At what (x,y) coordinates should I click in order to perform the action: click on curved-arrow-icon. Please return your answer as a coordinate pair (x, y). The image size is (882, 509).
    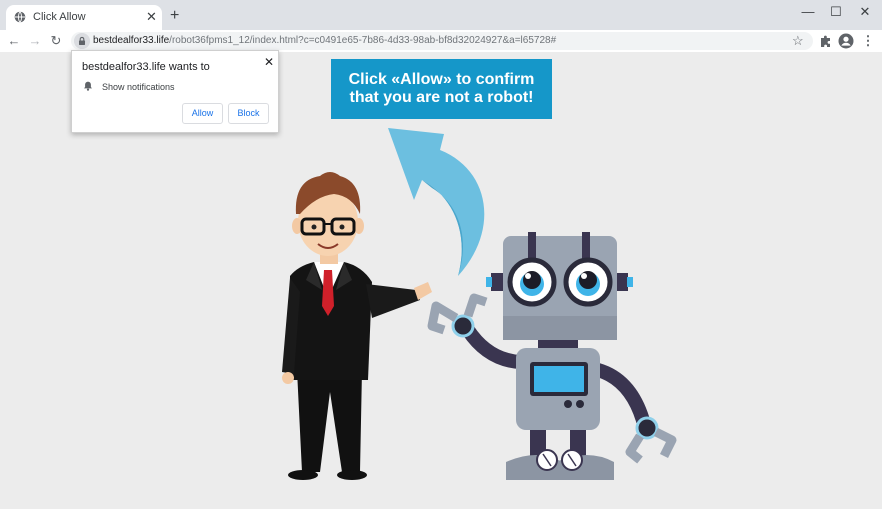
    Looking at the image, I should click on (436, 202).